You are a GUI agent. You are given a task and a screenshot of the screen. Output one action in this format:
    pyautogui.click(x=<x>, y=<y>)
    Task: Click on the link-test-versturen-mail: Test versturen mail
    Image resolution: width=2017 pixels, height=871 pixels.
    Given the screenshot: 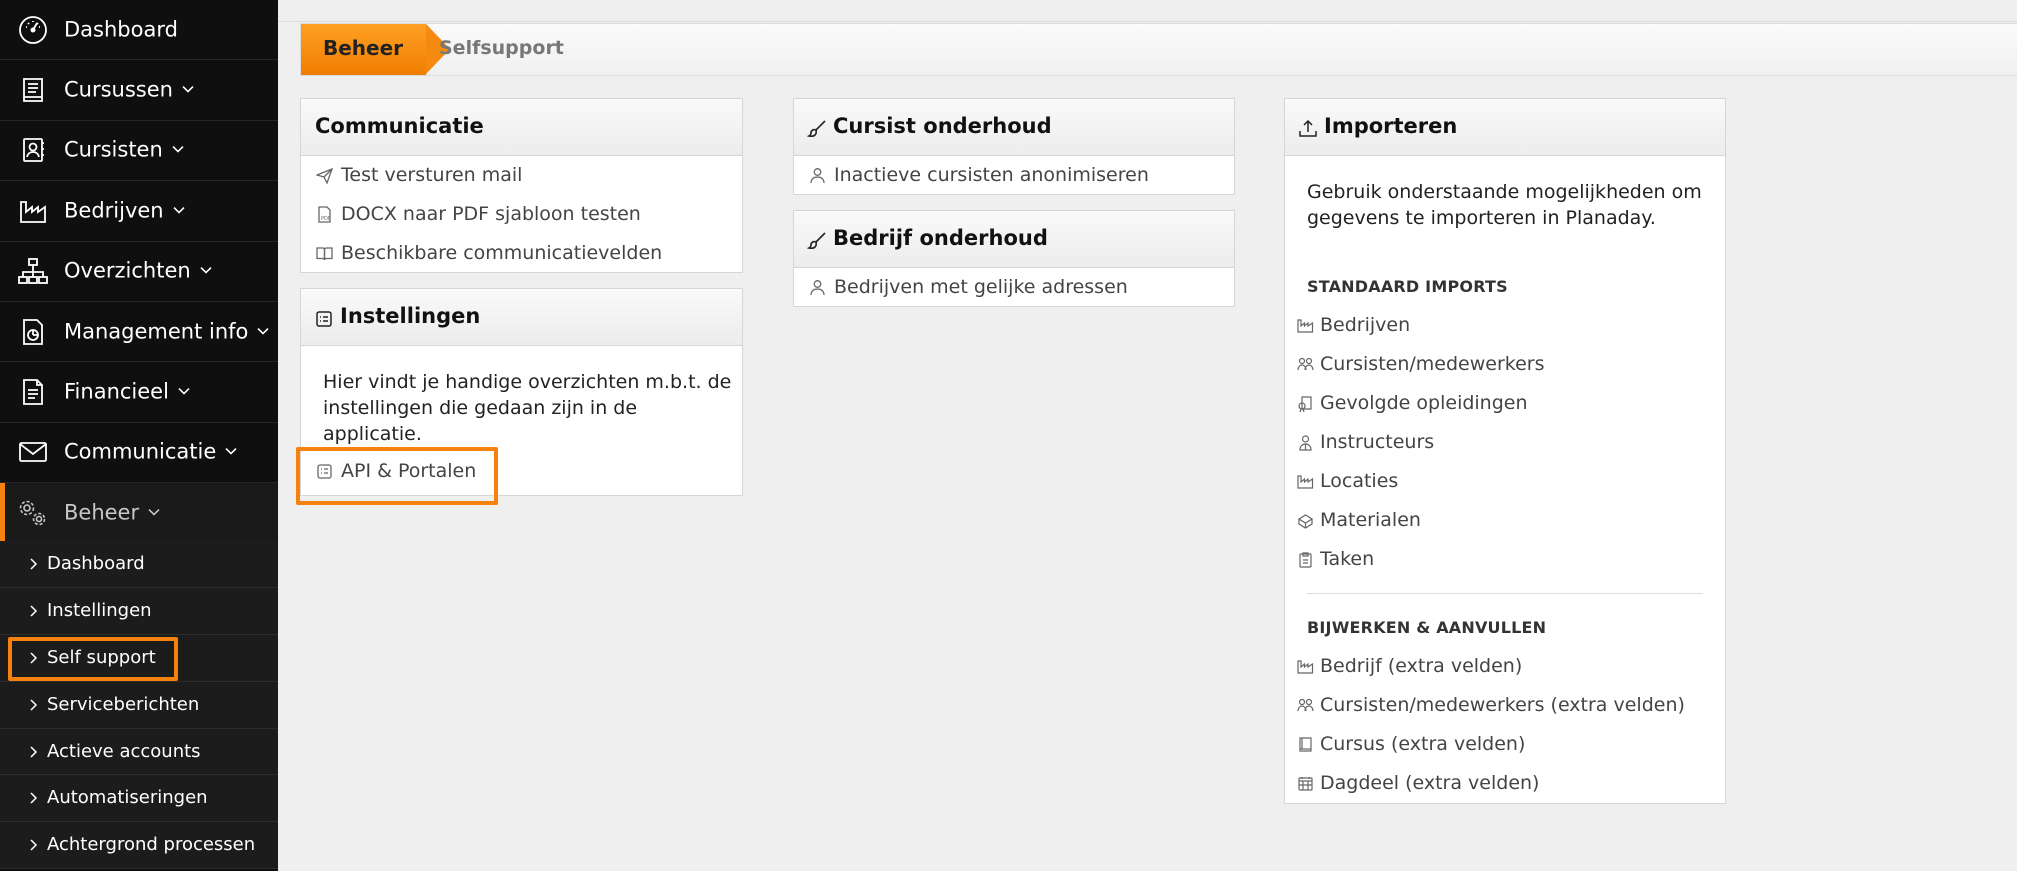 What is the action you would take?
    pyautogui.click(x=521, y=175)
    